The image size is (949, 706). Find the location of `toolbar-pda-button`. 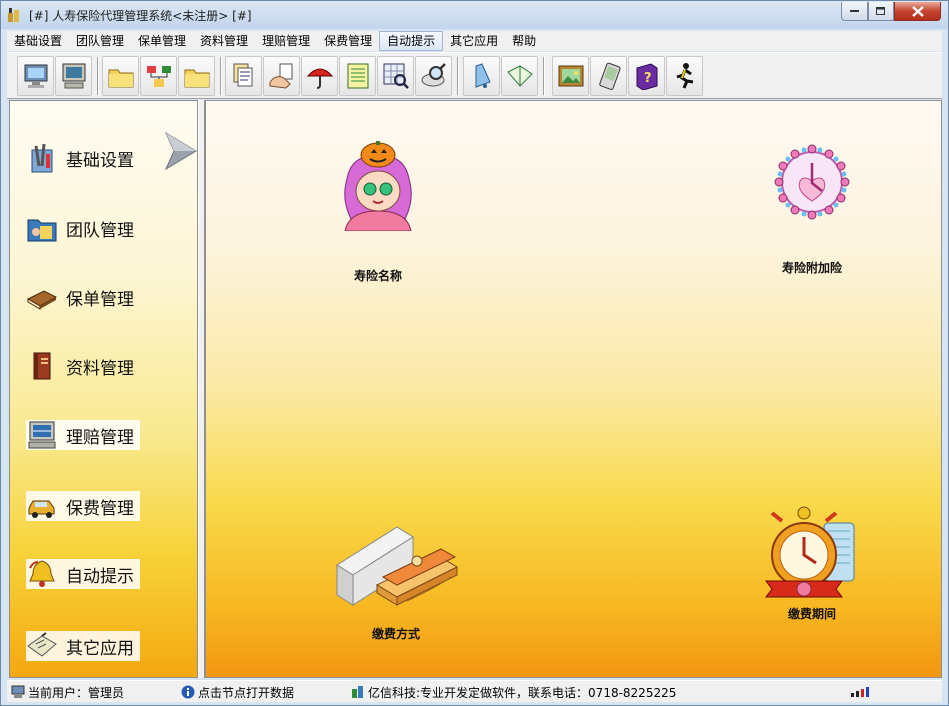

toolbar-pda-button is located at coordinates (608, 76).